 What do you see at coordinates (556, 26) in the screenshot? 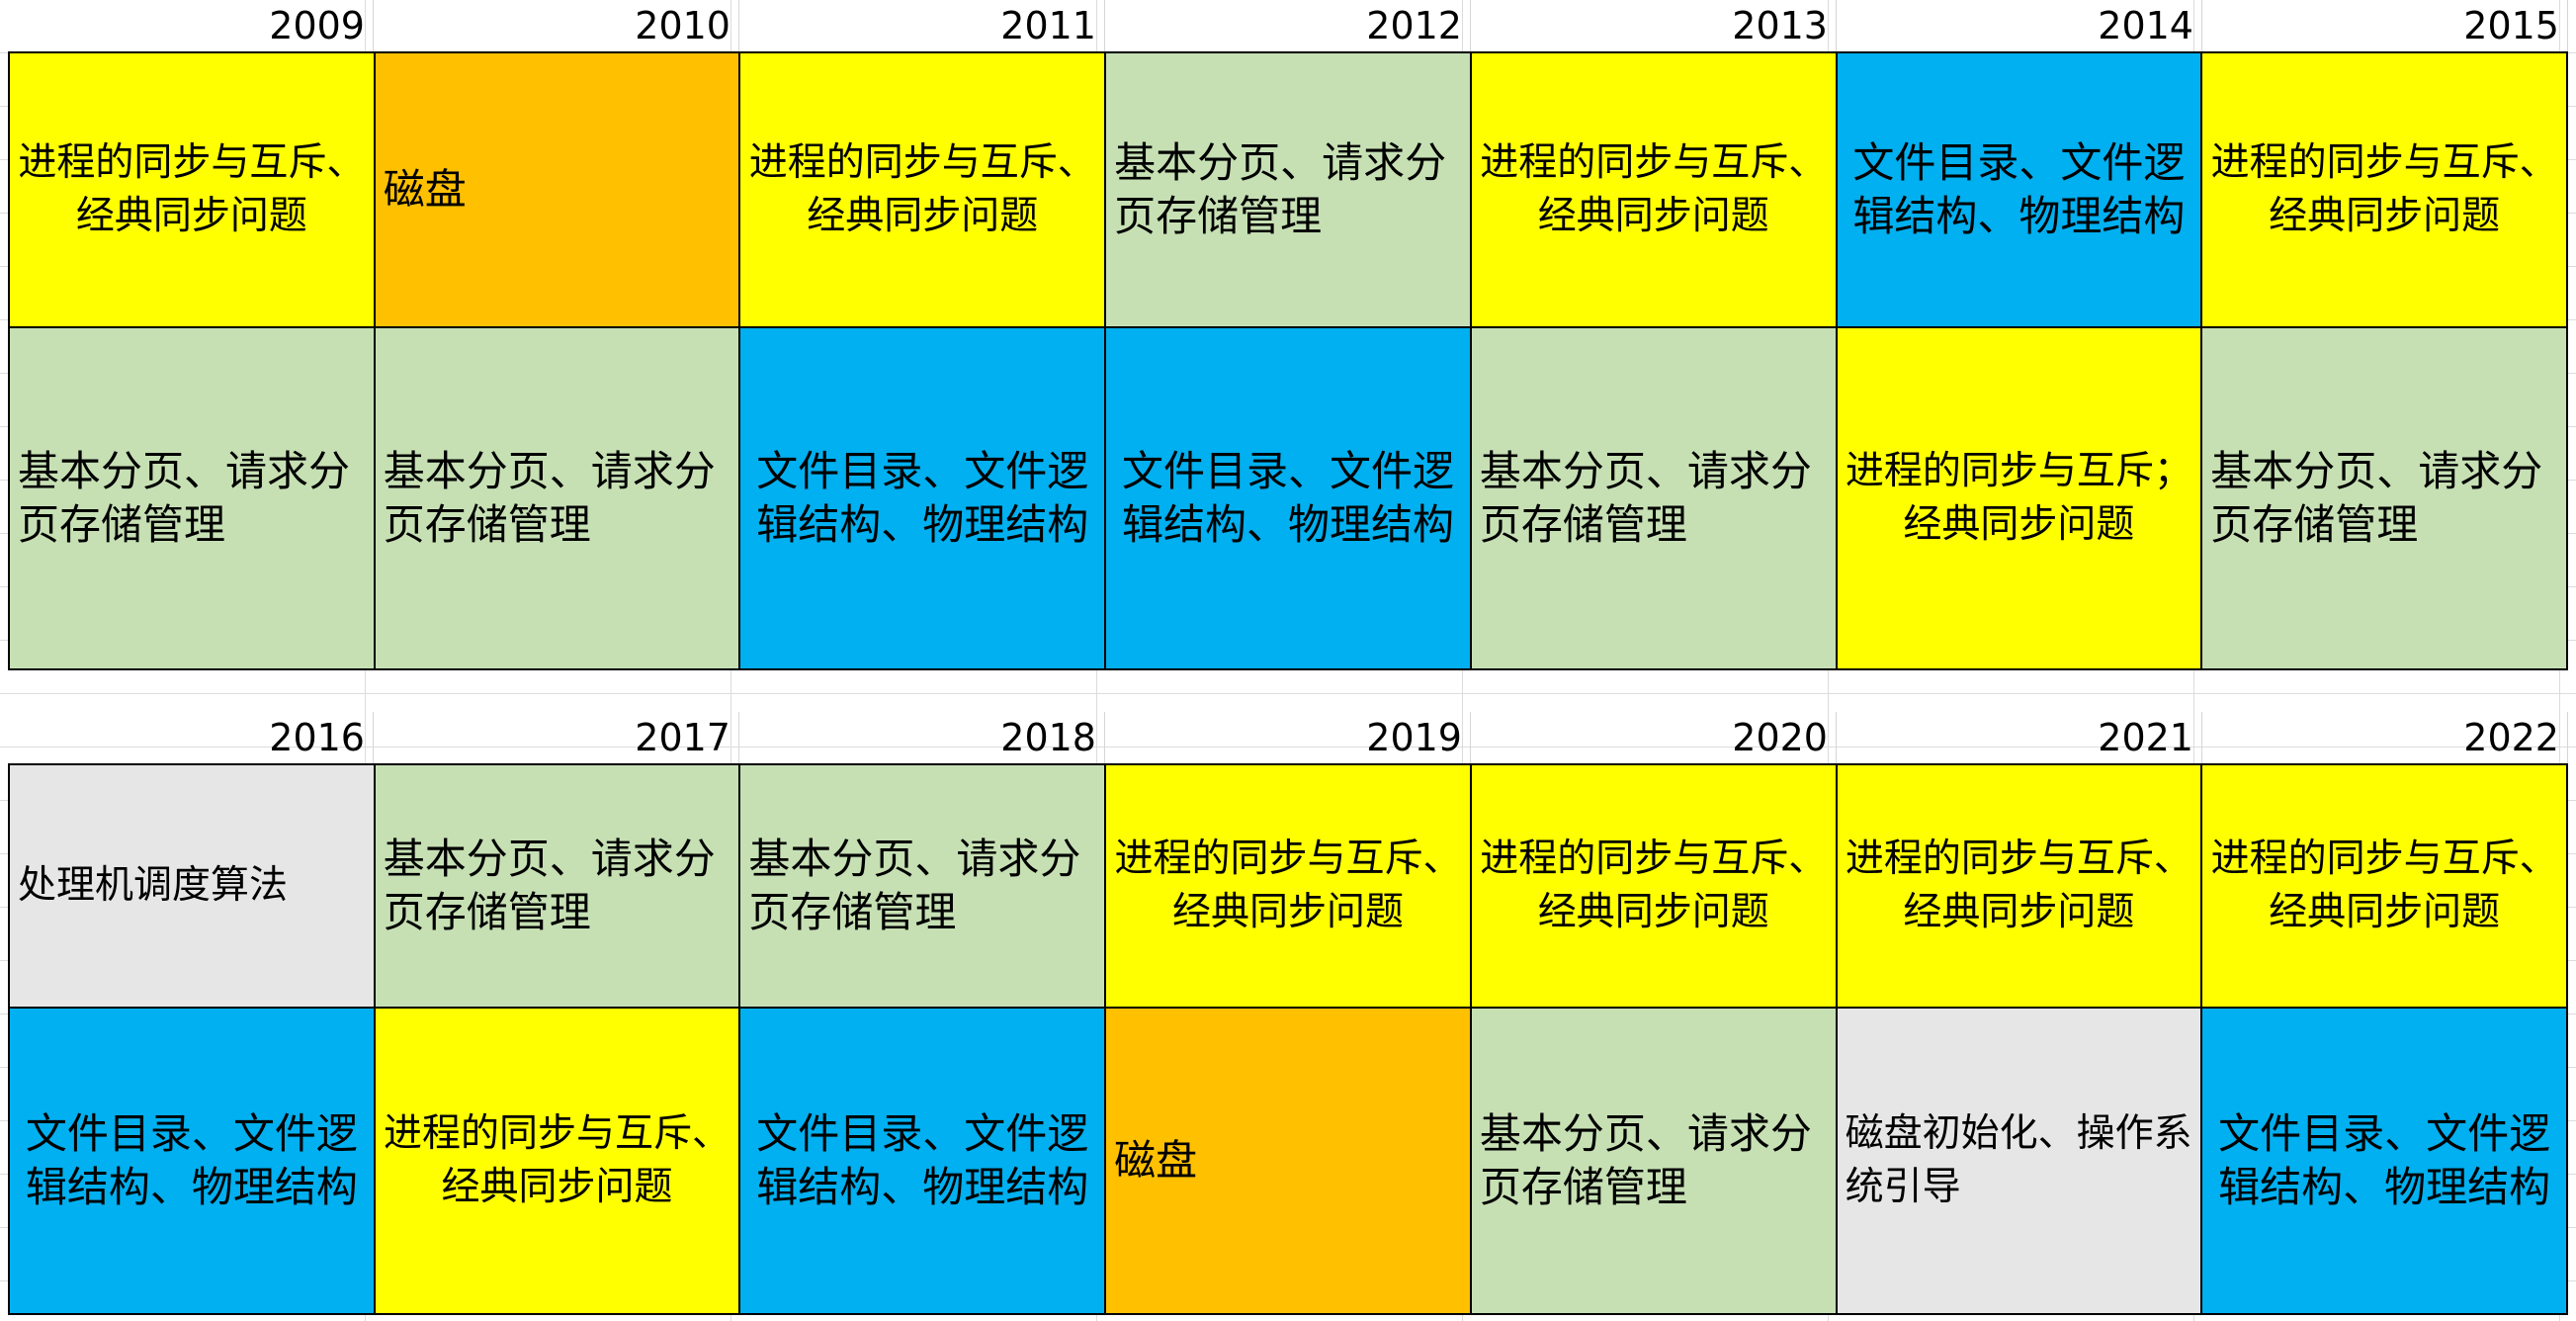
I see `year-header-cell: 2010` at bounding box center [556, 26].